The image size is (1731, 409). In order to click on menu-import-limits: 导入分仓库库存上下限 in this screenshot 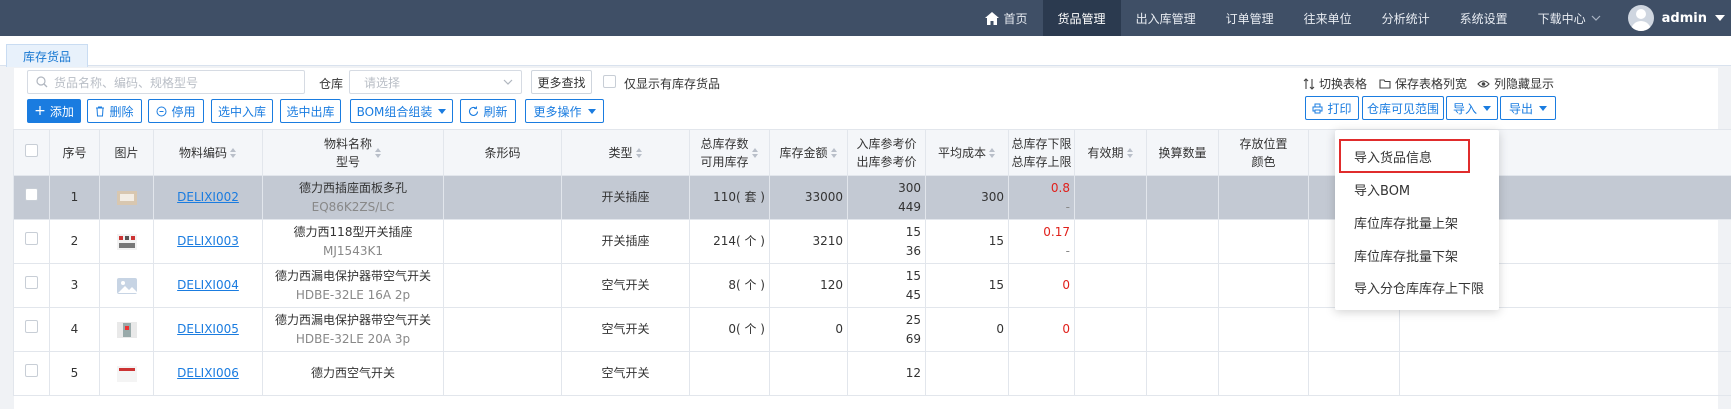, I will do `click(1419, 287)`.